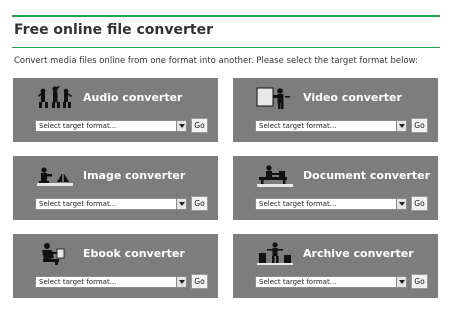 The width and height of the screenshot is (450, 310). What do you see at coordinates (55, 97) in the screenshot?
I see `audio-people-icon` at bounding box center [55, 97].